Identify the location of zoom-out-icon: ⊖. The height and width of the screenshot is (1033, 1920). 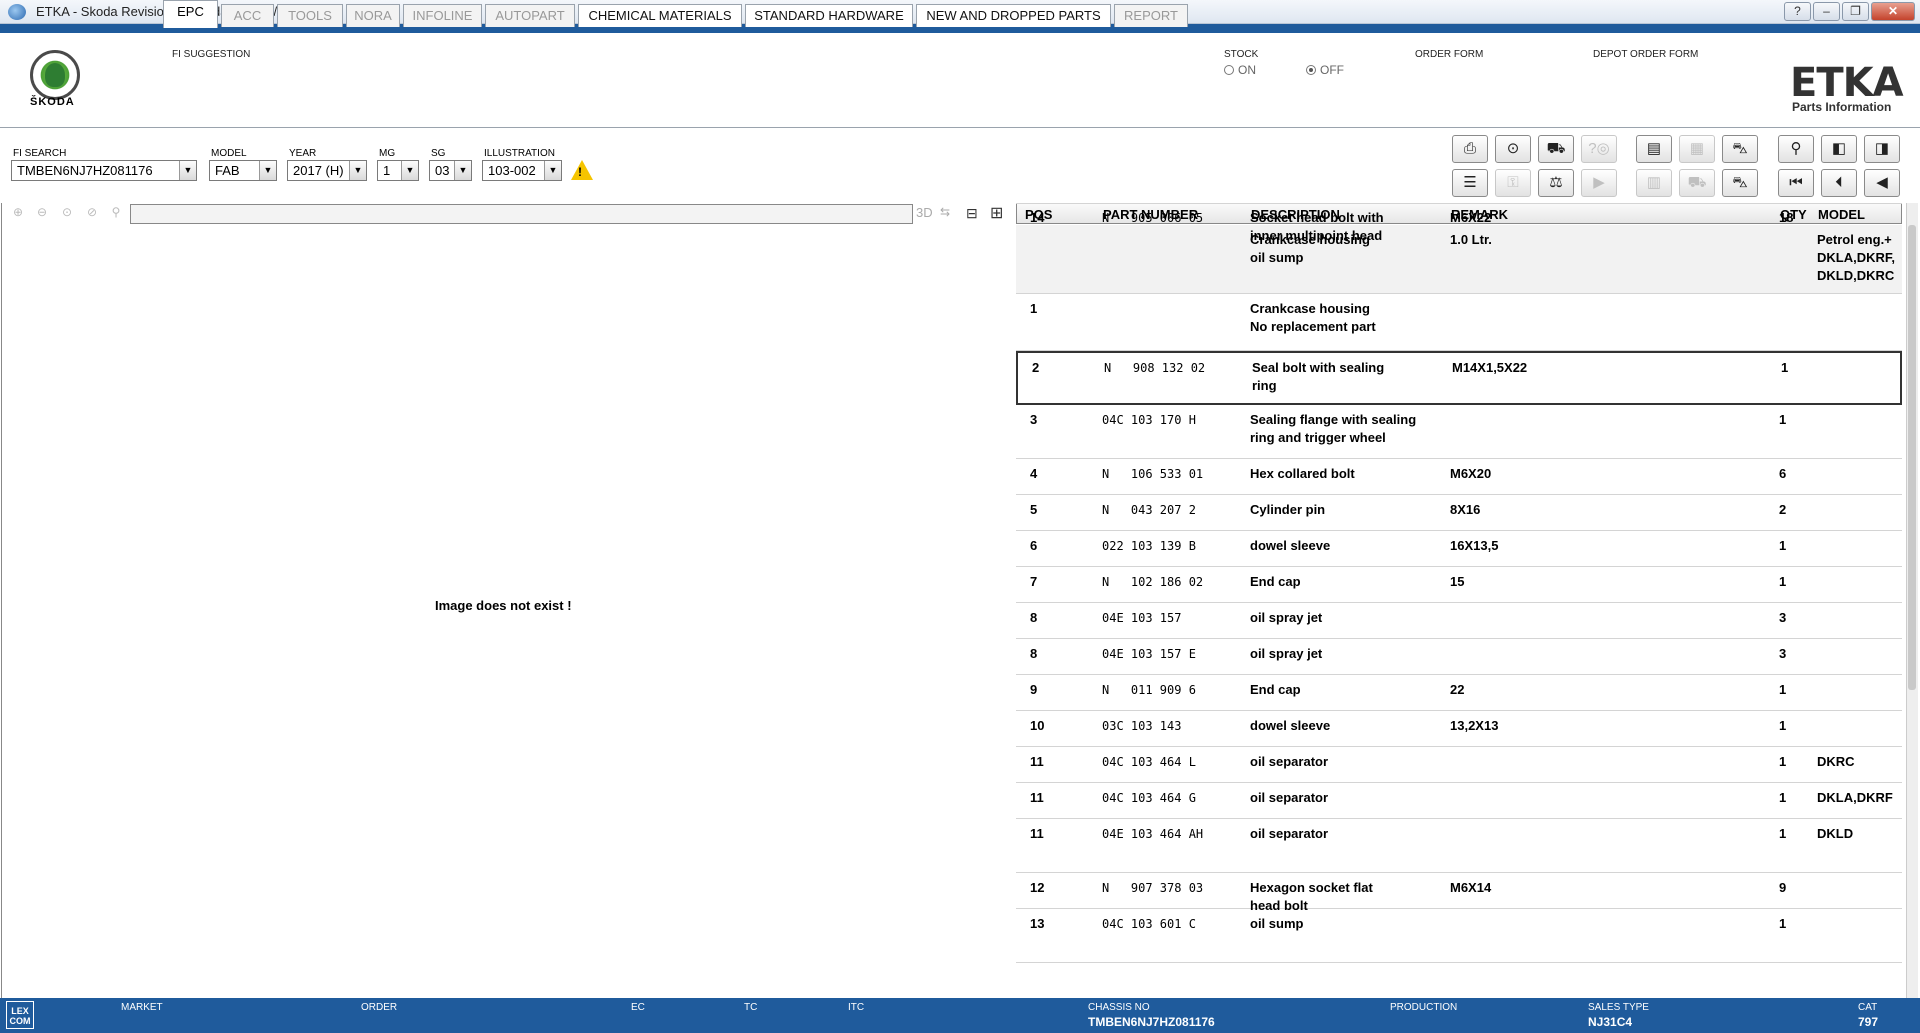
(42, 214).